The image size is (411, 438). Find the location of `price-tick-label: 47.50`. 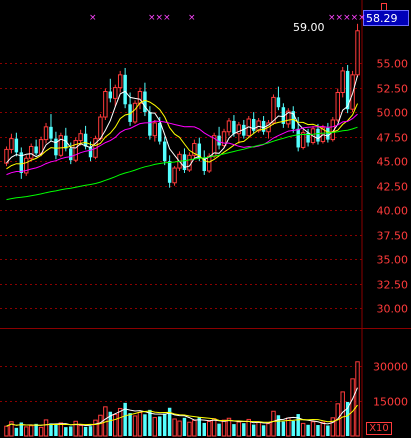

price-tick-label: 47.50 is located at coordinates (393, 138).